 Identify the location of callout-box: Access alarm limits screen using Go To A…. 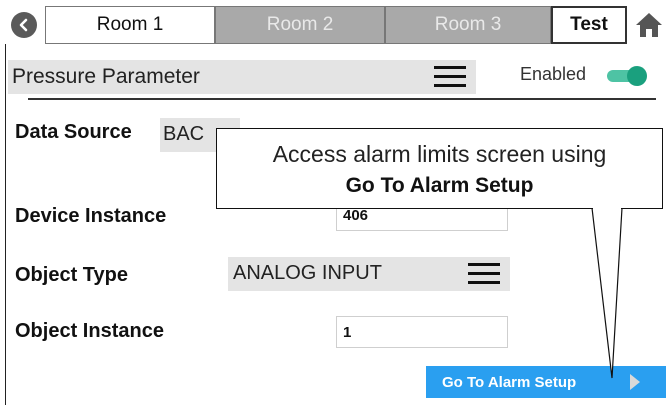
(439, 168).